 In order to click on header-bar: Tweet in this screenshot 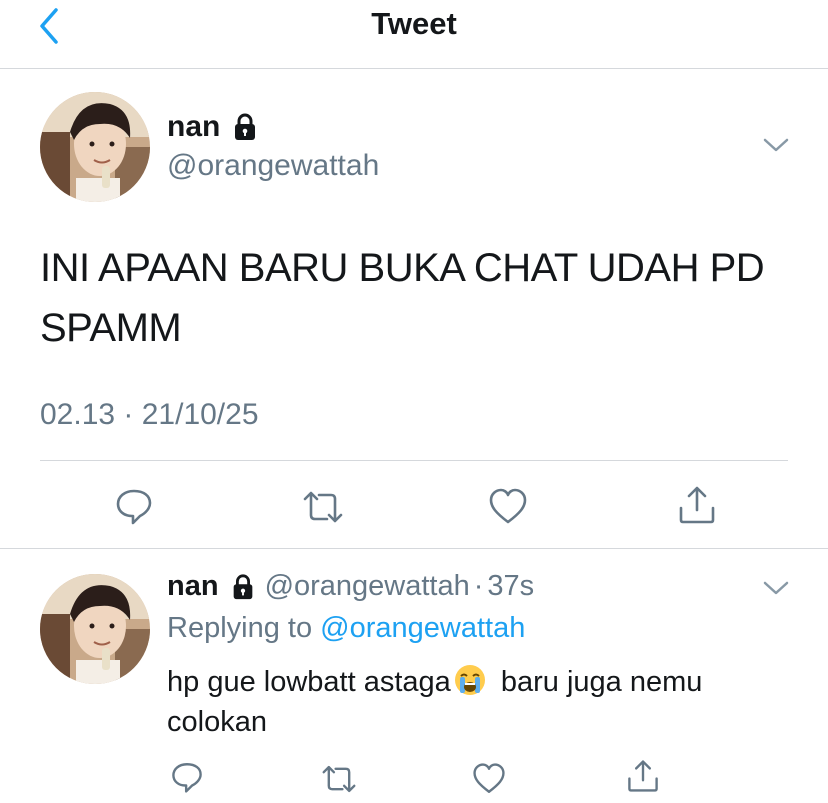, I will do `click(414, 34)`.